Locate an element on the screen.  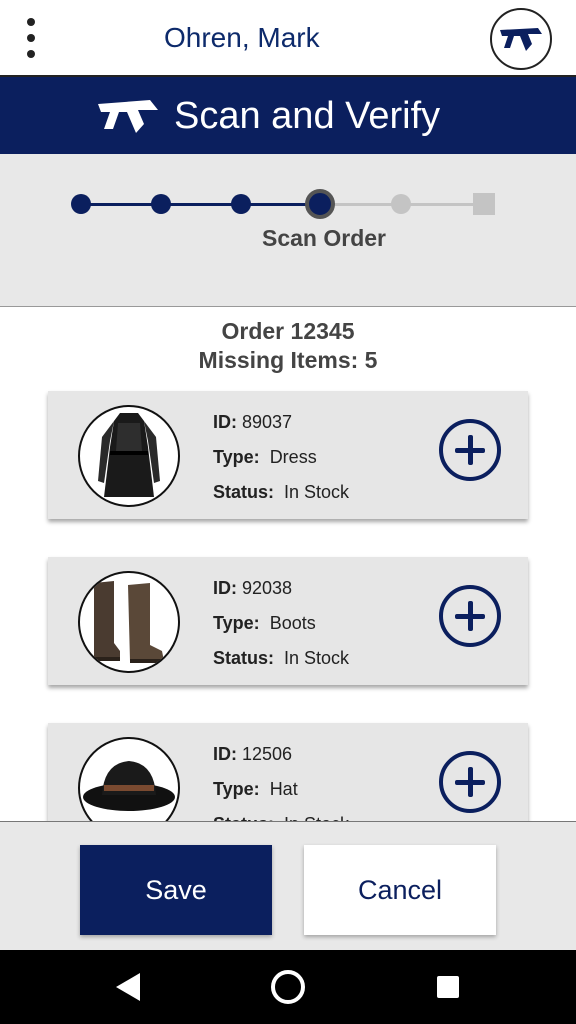
step-6-final-square is located at coordinates (484, 204).